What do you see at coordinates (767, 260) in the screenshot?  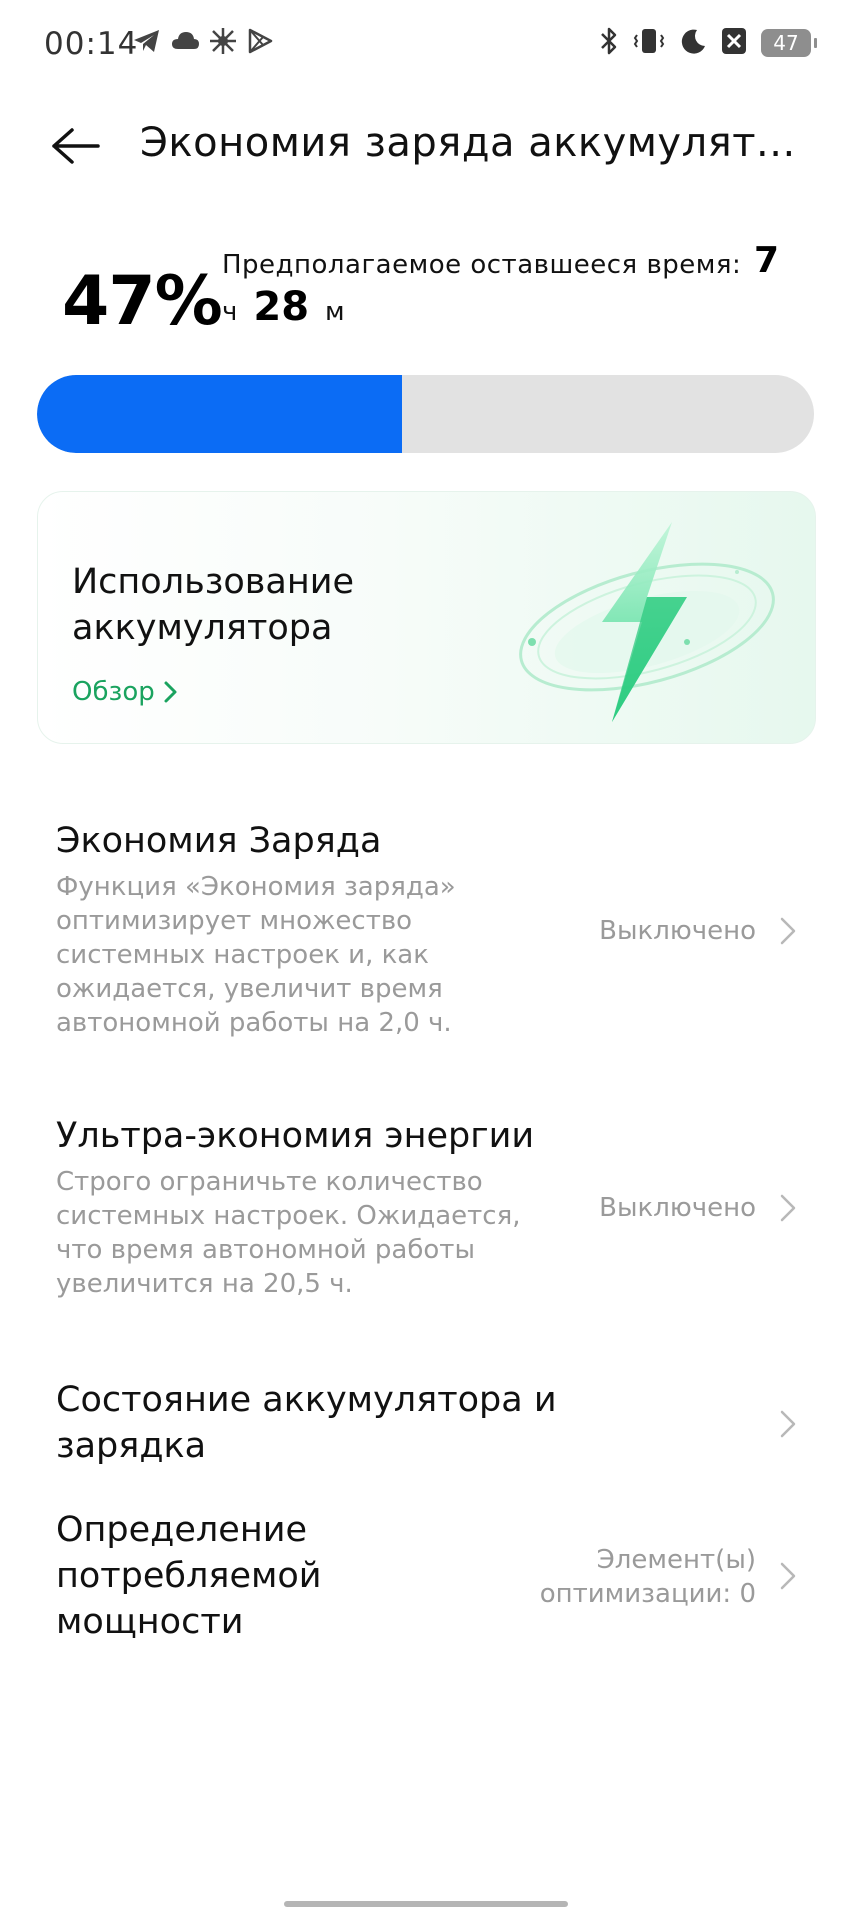 I see `remaining-hours: 7` at bounding box center [767, 260].